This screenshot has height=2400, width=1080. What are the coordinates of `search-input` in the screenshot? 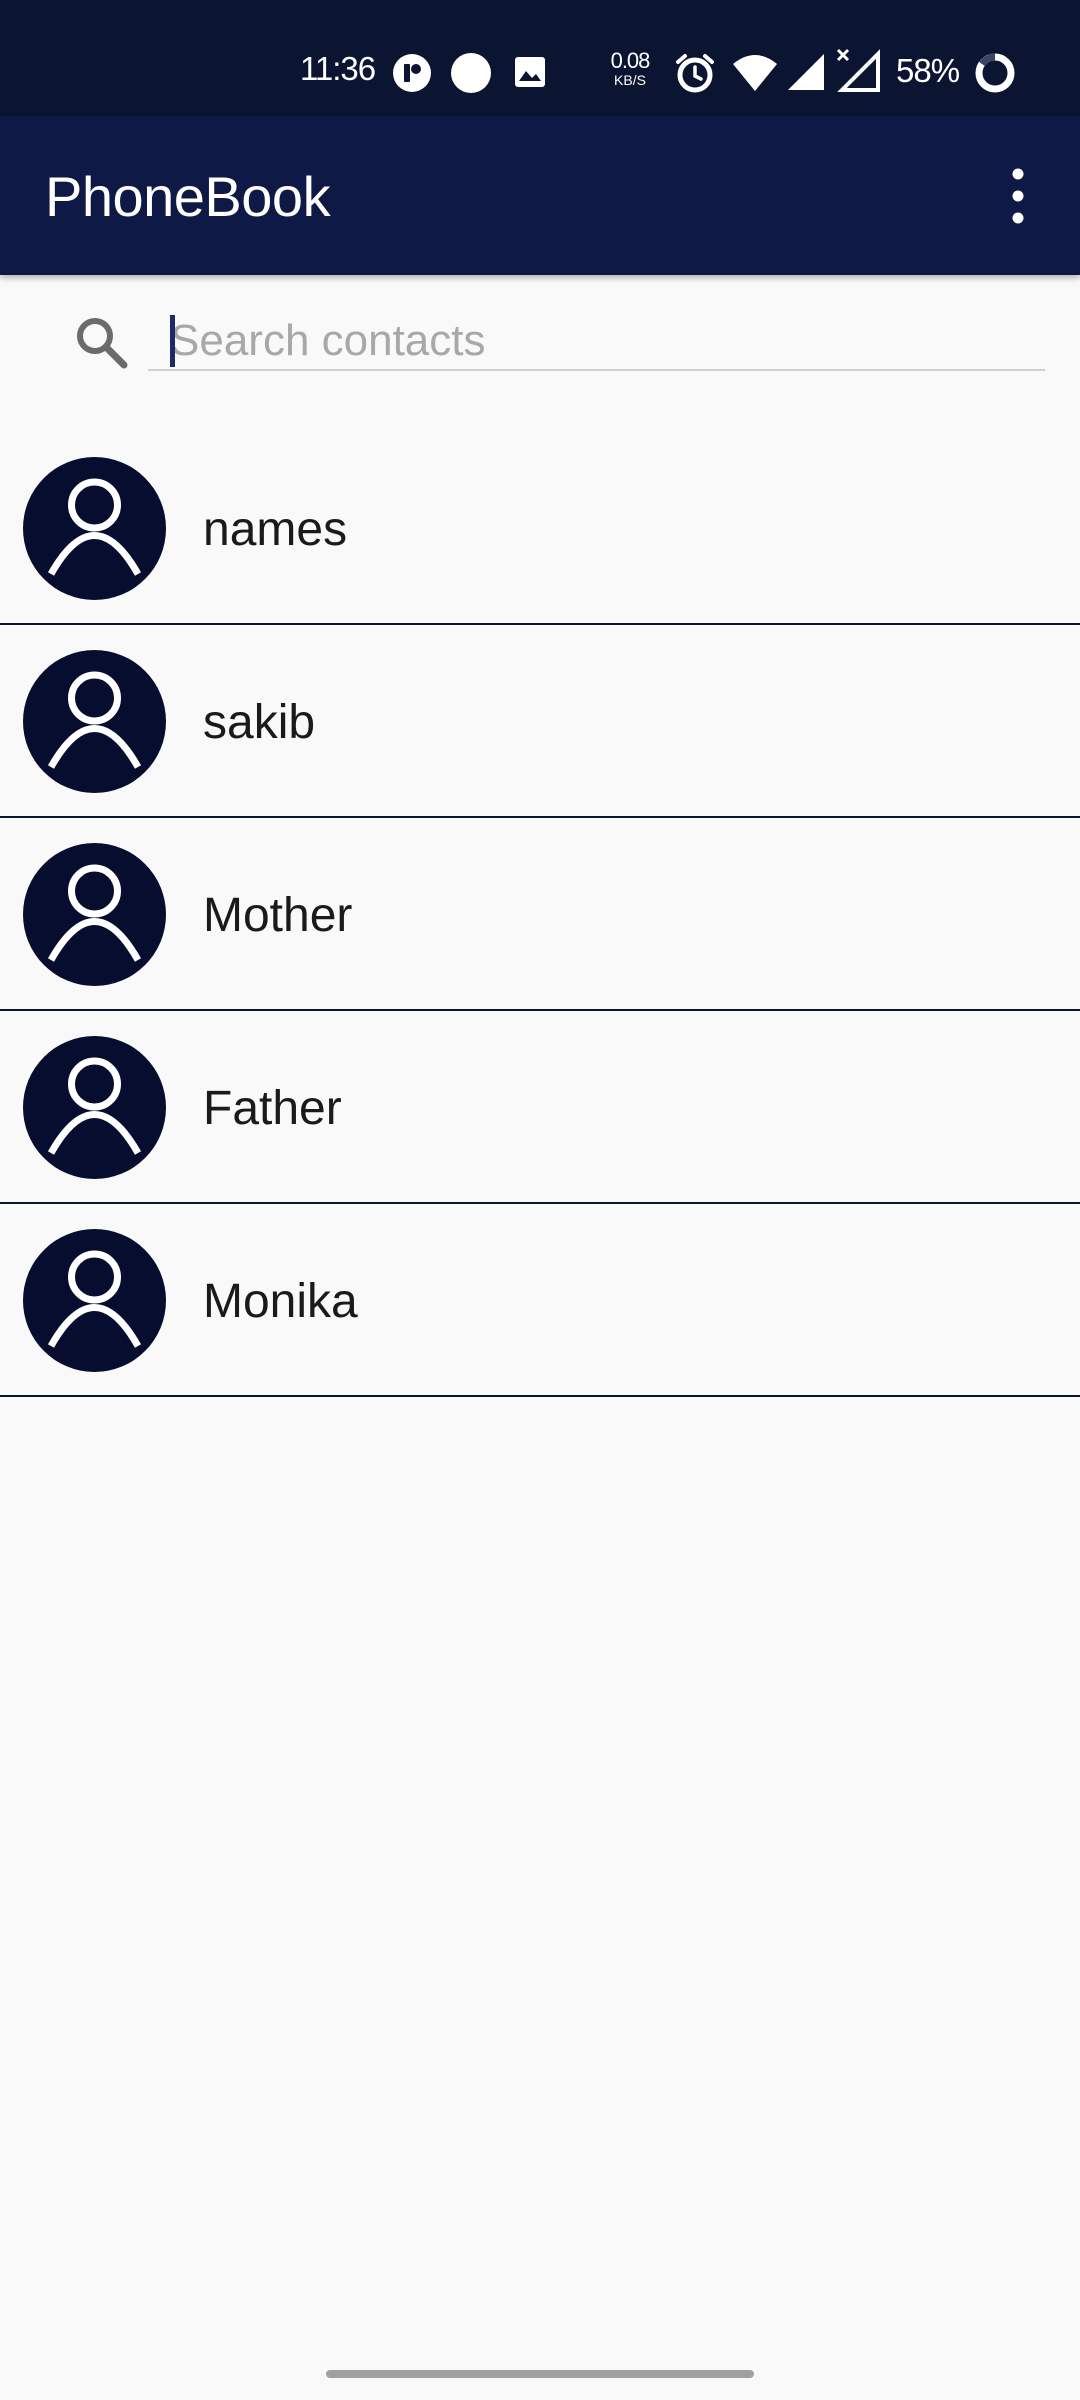 It's located at (596, 342).